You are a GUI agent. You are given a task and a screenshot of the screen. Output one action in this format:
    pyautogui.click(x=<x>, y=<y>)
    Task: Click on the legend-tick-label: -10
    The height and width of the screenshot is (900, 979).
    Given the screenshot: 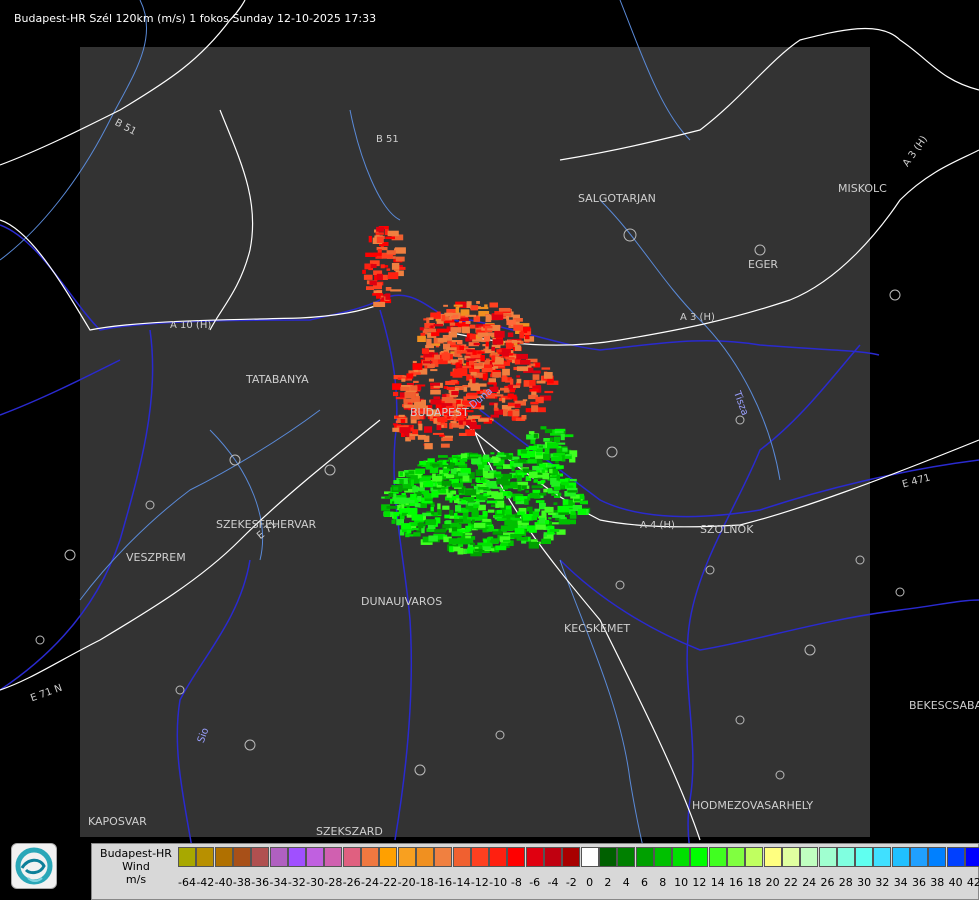 What is the action you would take?
    pyautogui.click(x=498, y=882)
    